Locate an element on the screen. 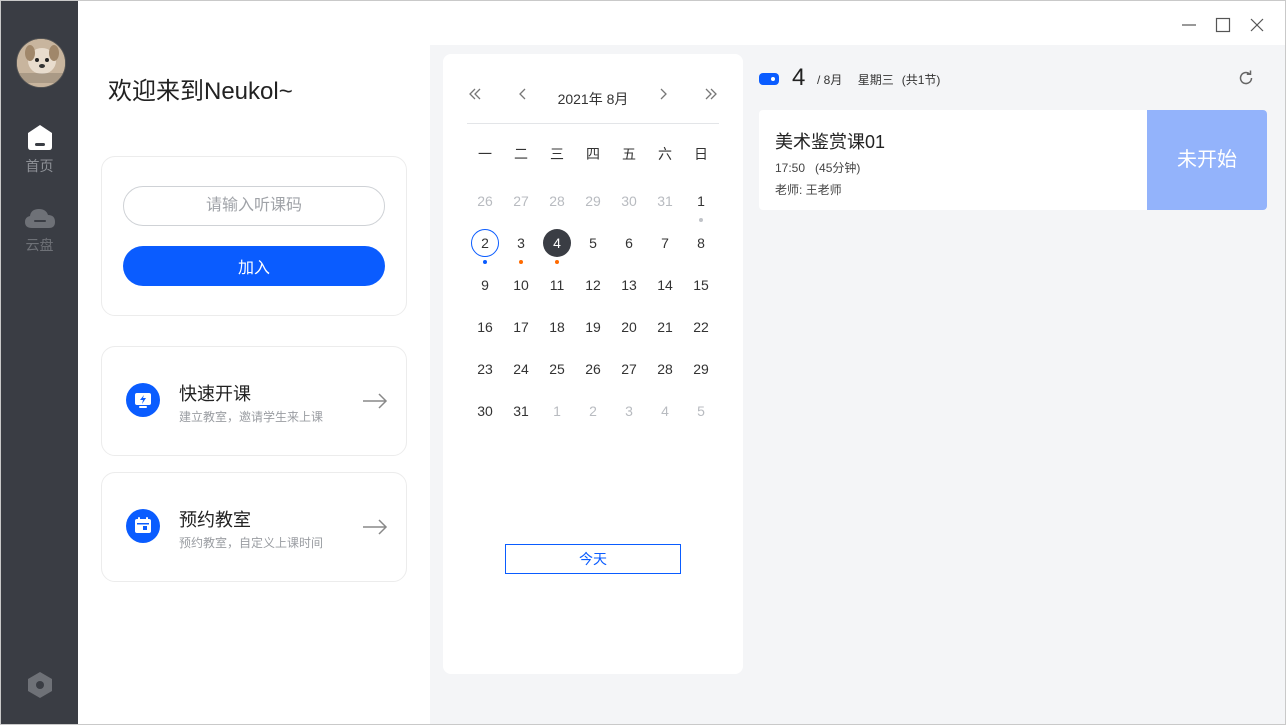 This screenshot has height=725, width=1286. calendar-day: 22 is located at coordinates (701, 327).